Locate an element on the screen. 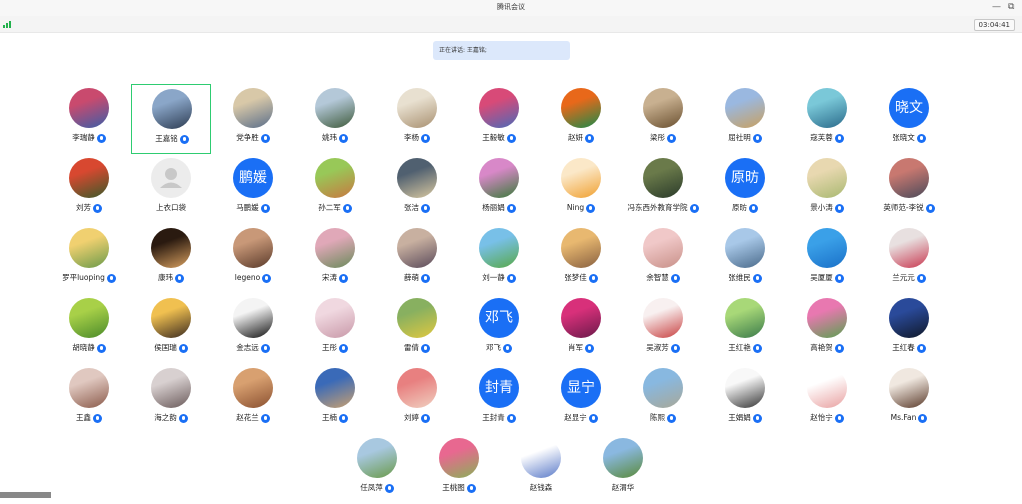  participant-tile: 康玮 is located at coordinates (171, 259).